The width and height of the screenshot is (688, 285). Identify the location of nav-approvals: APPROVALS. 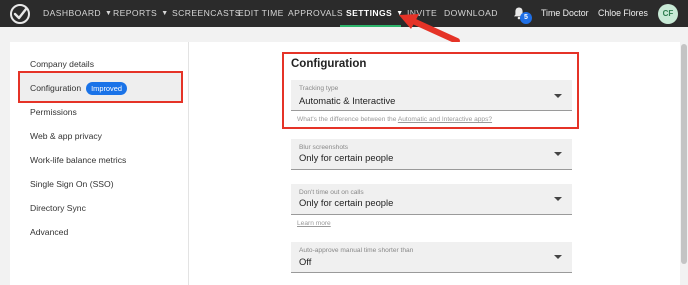
(315, 13).